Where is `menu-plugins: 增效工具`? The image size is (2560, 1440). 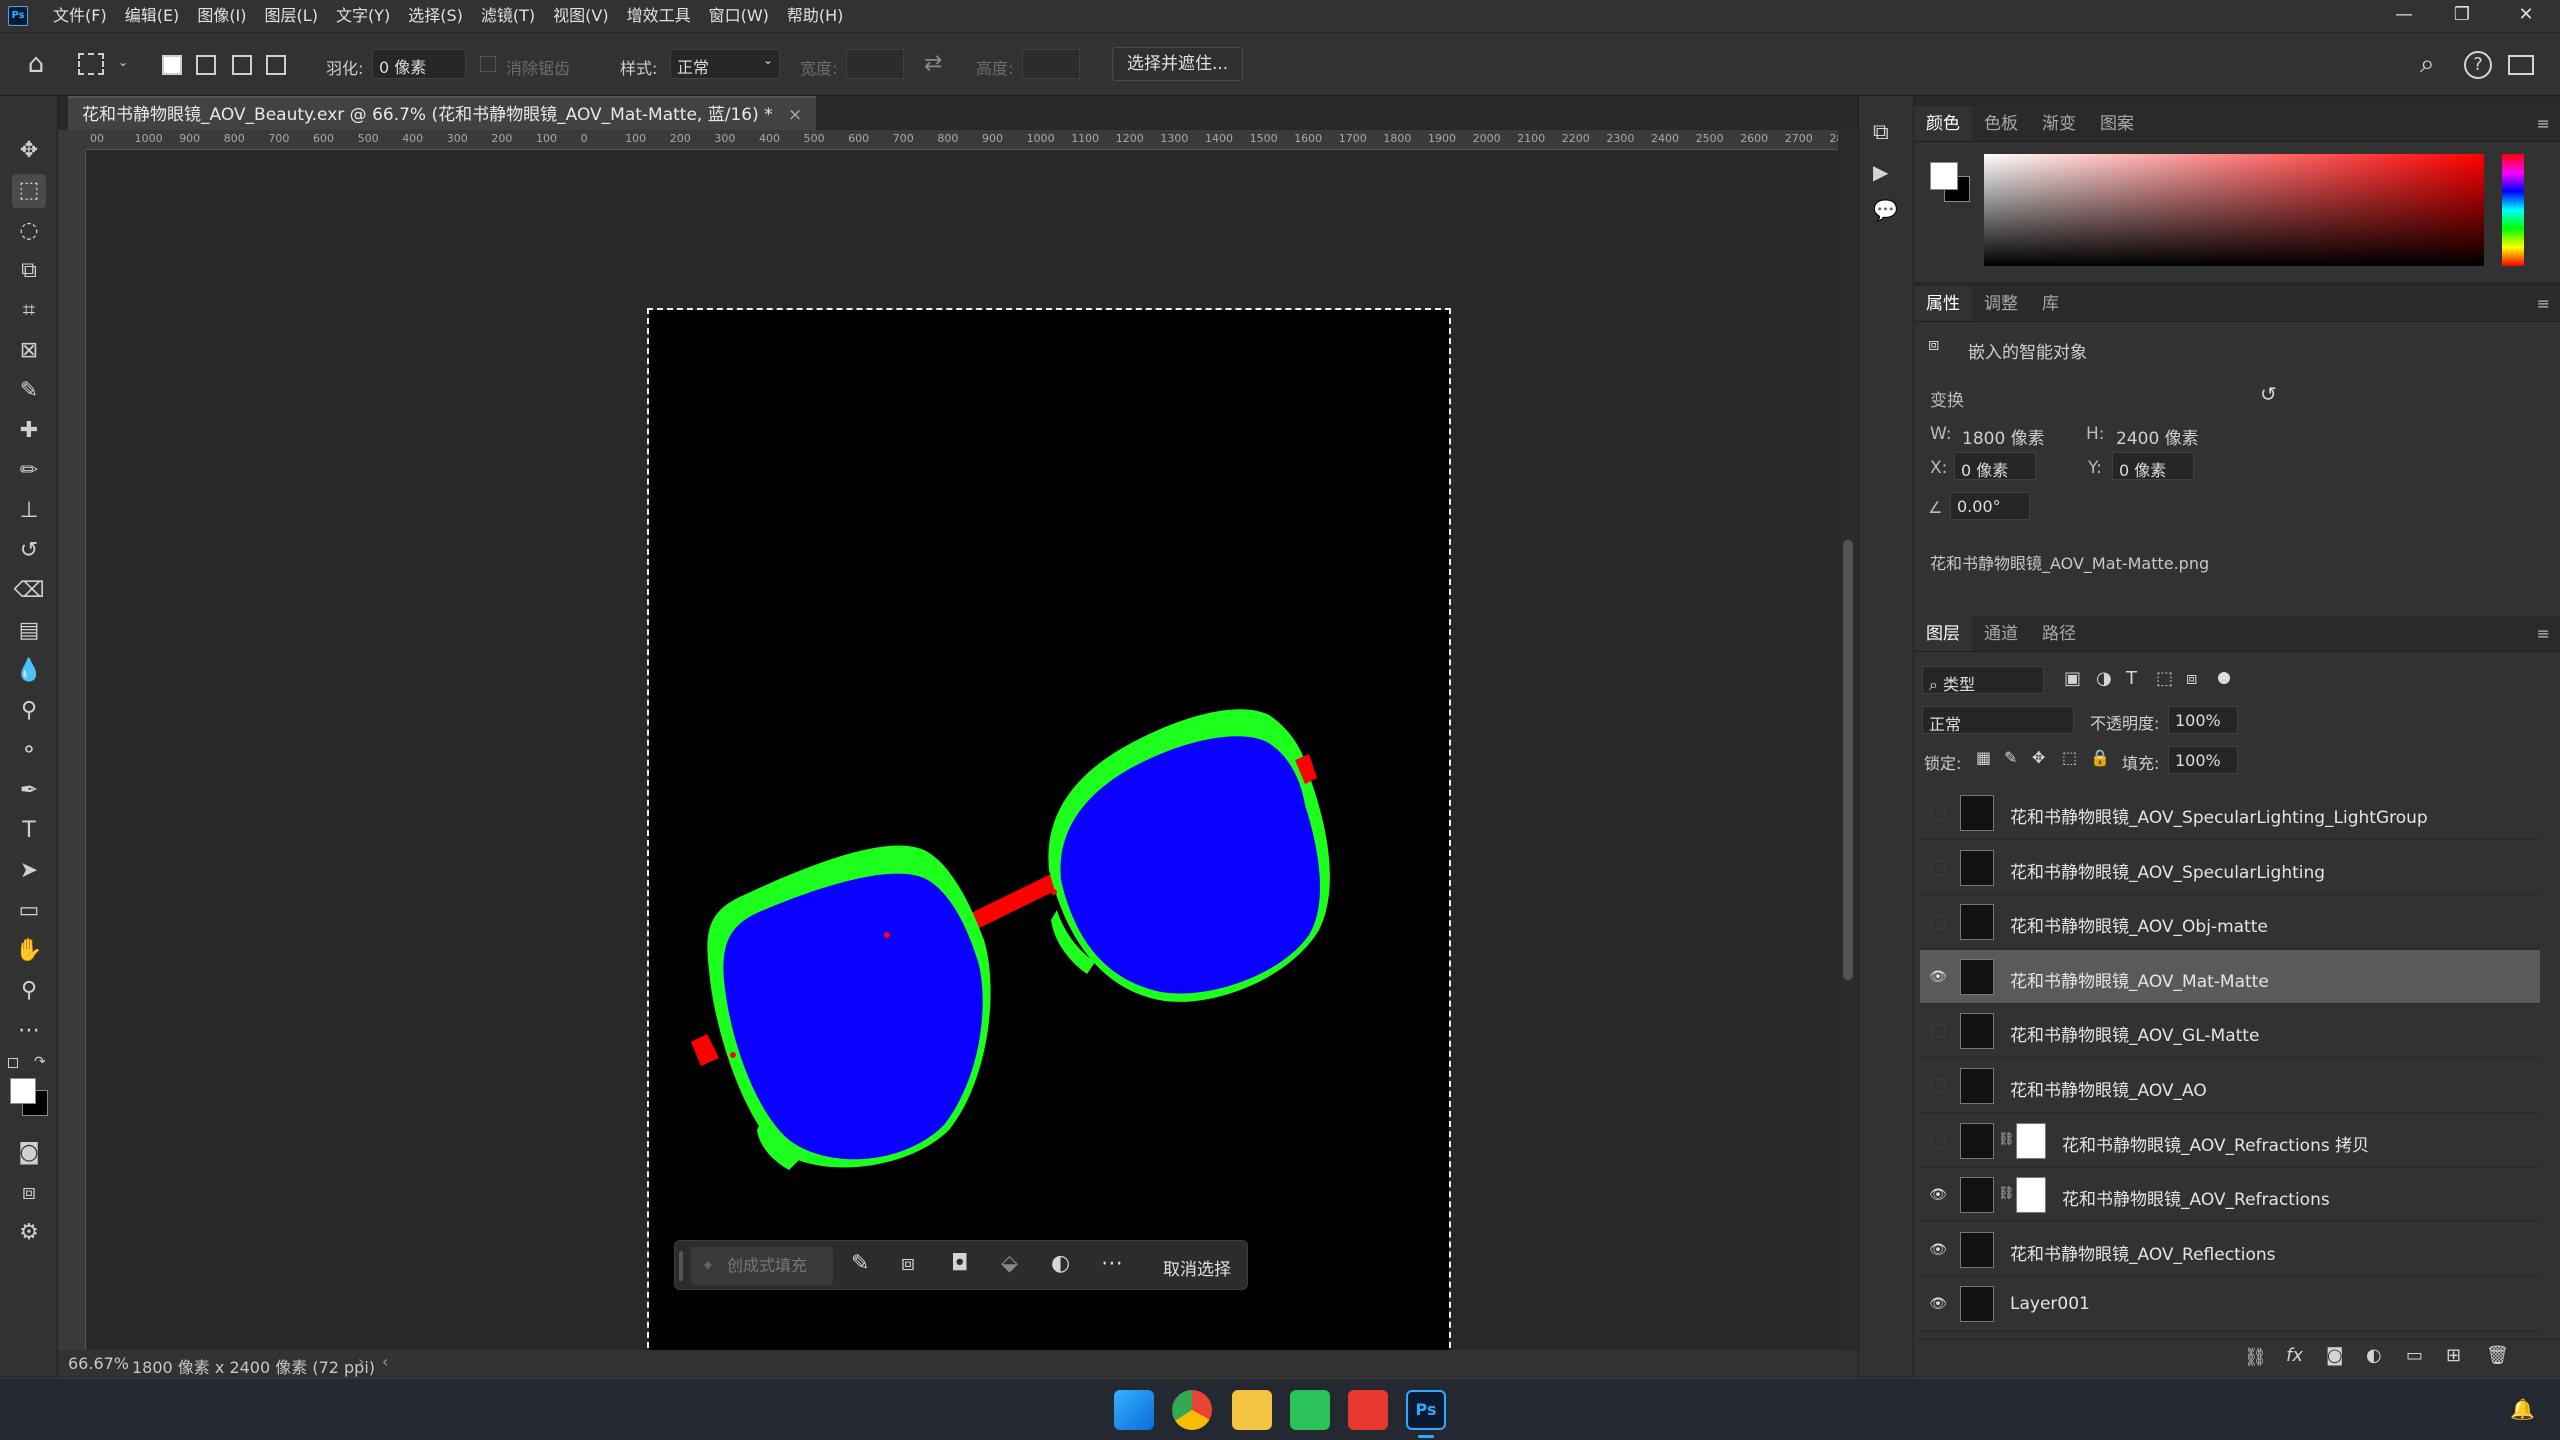
menu-plugins: 增效工具 is located at coordinates (659, 16).